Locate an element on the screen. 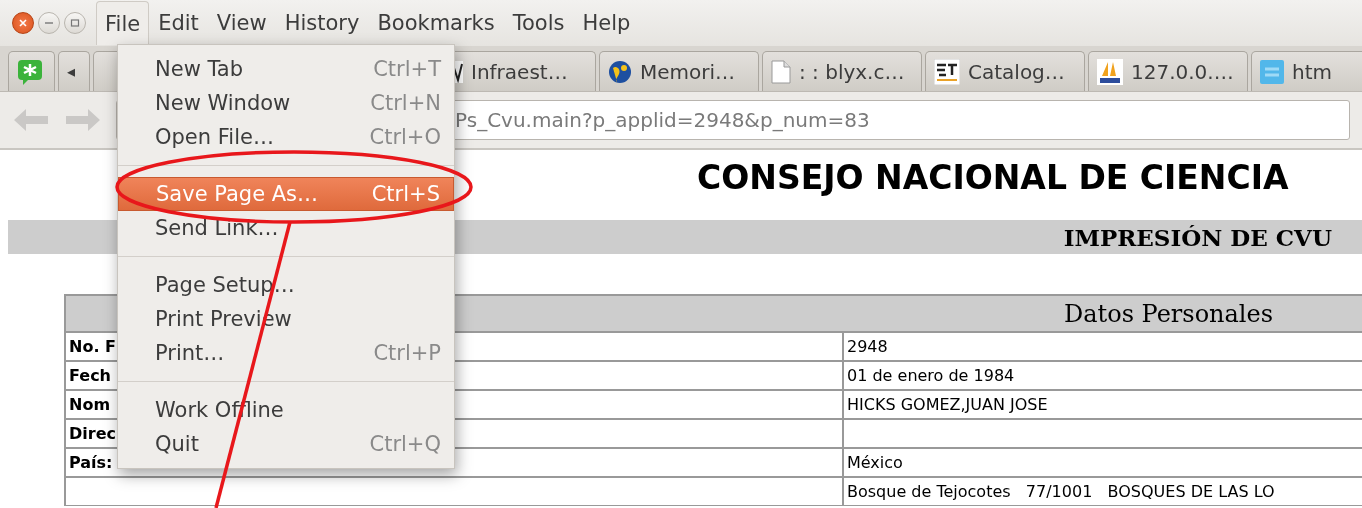  st-logo-icon is located at coordinates (947, 71).